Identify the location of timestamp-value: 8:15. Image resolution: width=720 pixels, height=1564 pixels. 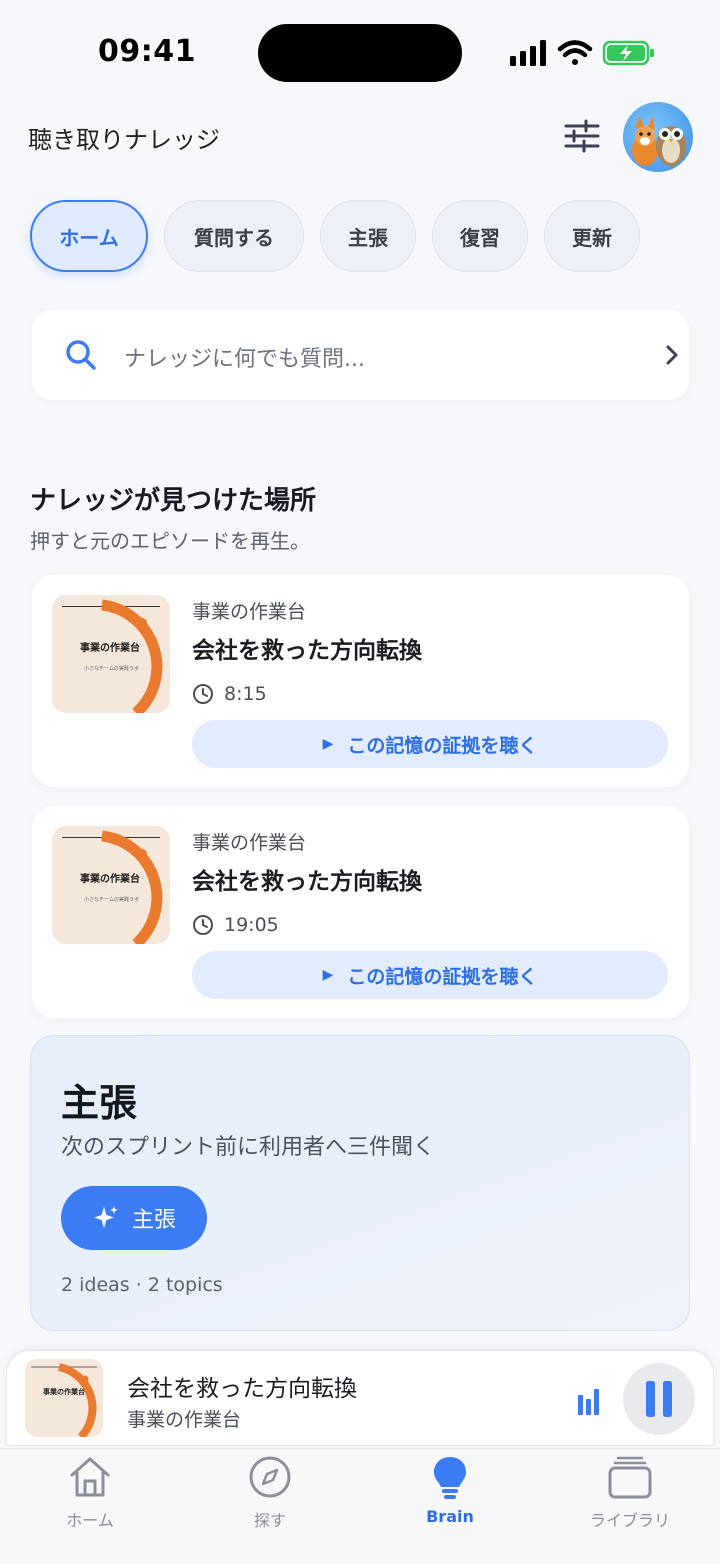
(245, 694).